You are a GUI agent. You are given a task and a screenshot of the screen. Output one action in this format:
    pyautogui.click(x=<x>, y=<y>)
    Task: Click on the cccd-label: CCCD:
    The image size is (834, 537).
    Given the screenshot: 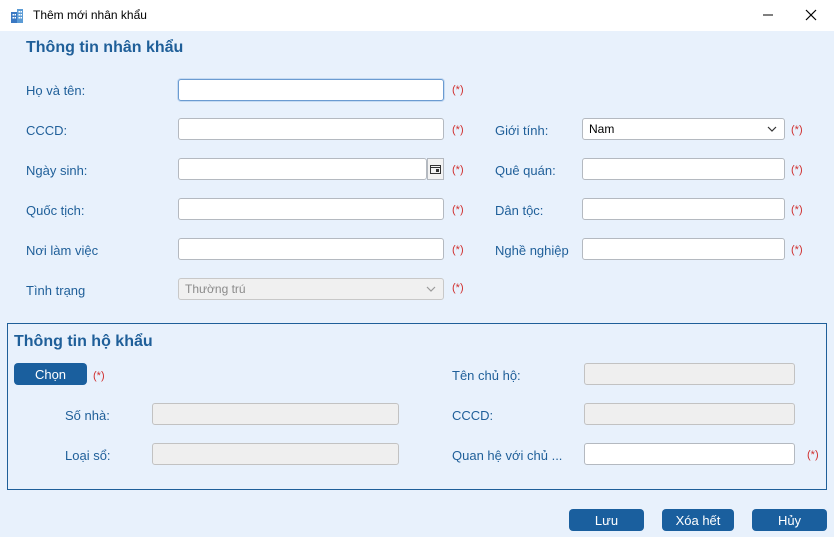 What is the action you would take?
    pyautogui.click(x=47, y=130)
    